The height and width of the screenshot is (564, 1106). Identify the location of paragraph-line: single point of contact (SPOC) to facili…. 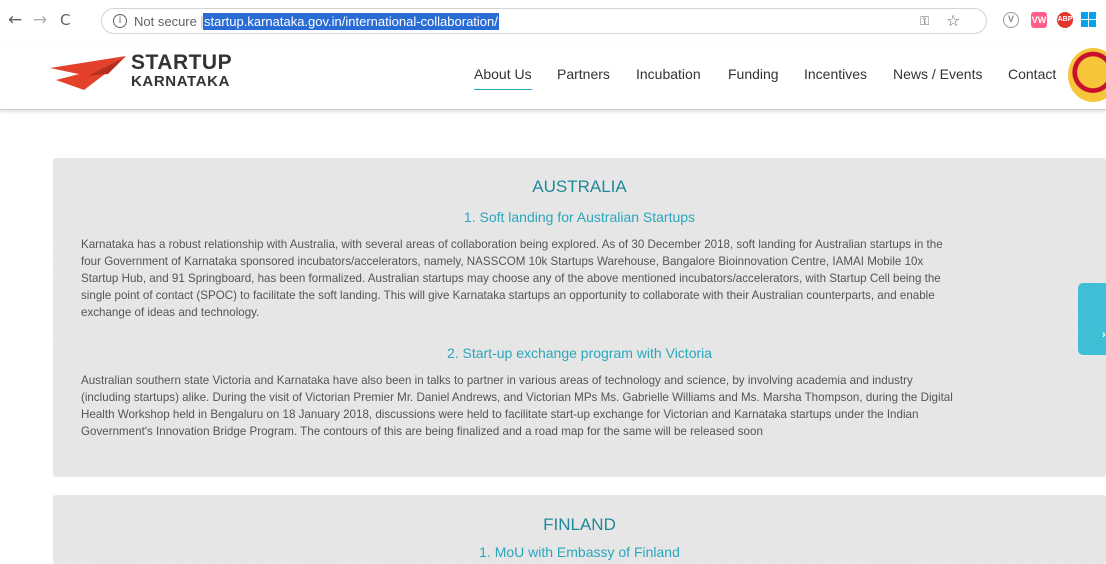
(508, 295).